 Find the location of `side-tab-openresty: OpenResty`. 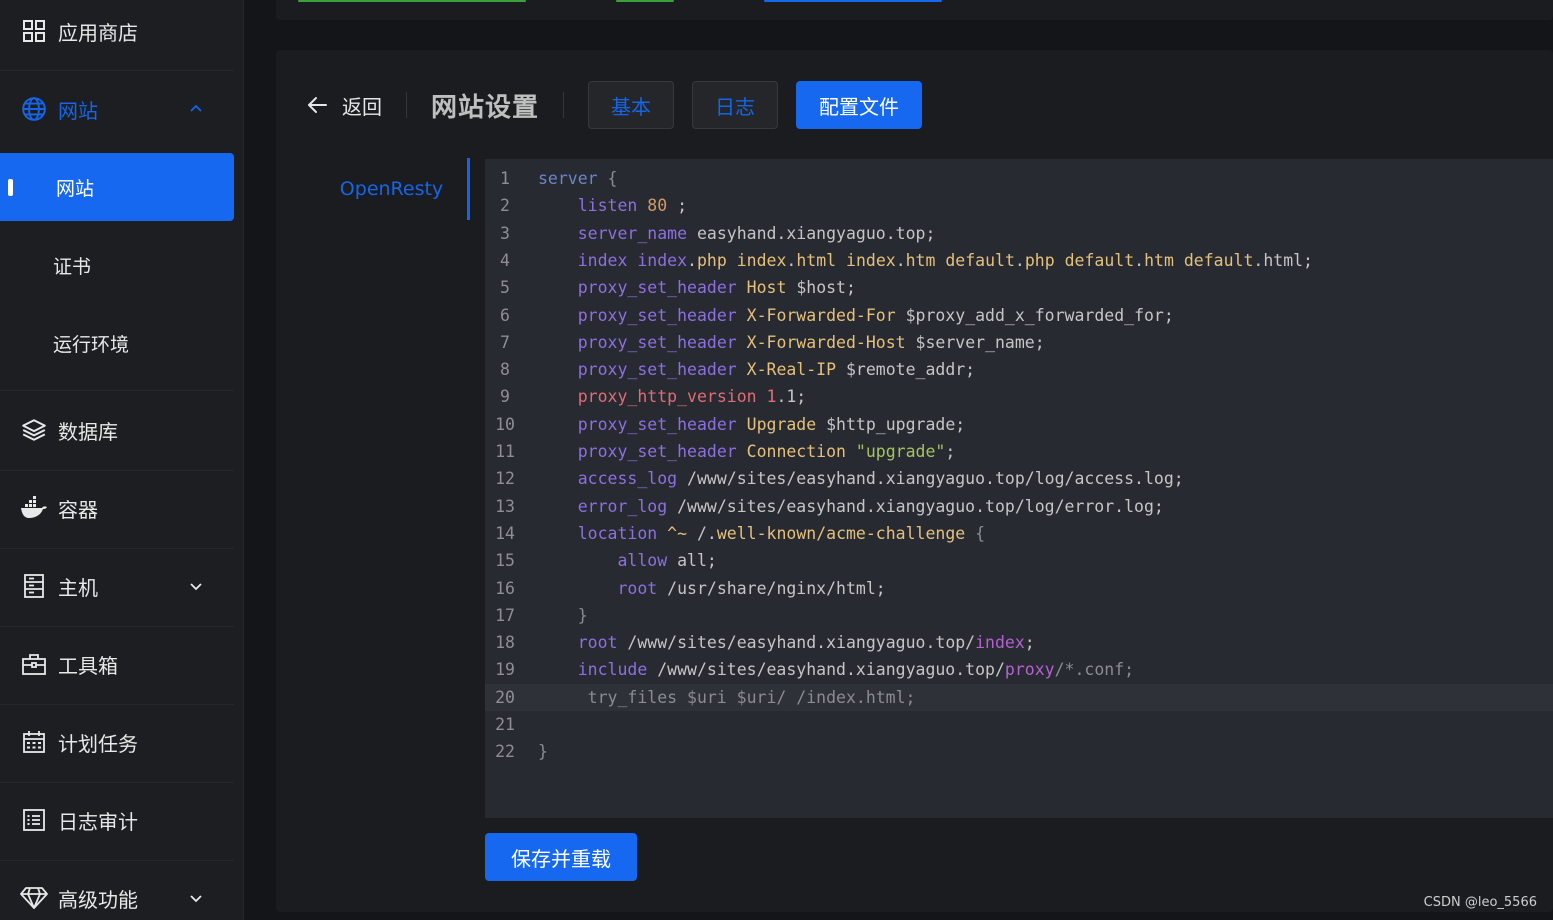

side-tab-openresty: OpenResty is located at coordinates (388, 189).